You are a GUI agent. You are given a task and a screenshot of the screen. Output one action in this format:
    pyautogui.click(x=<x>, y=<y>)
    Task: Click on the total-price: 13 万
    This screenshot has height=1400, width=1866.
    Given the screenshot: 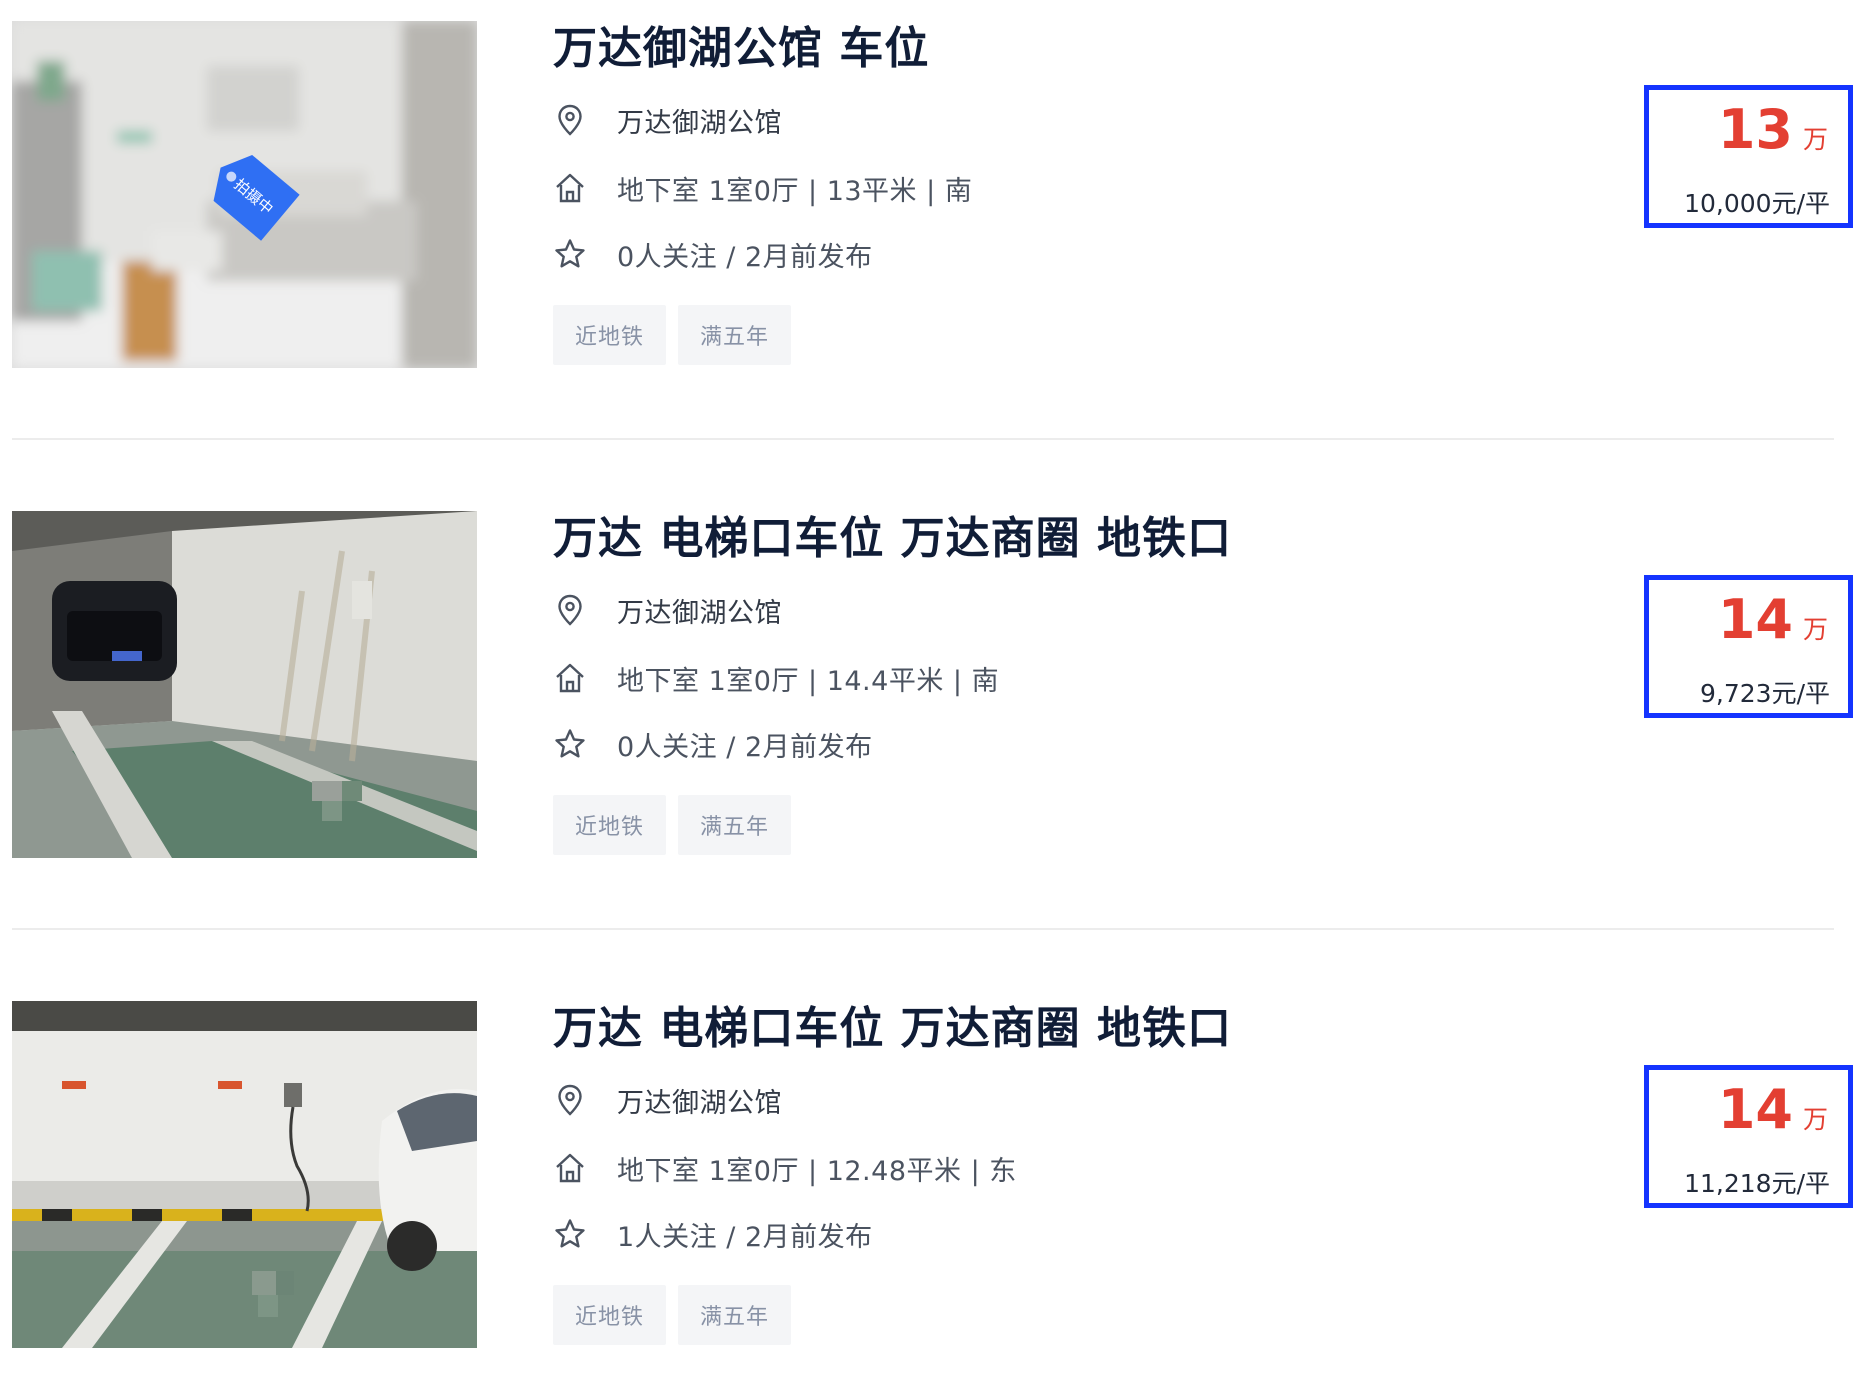 What is the action you would take?
    pyautogui.click(x=1773, y=129)
    